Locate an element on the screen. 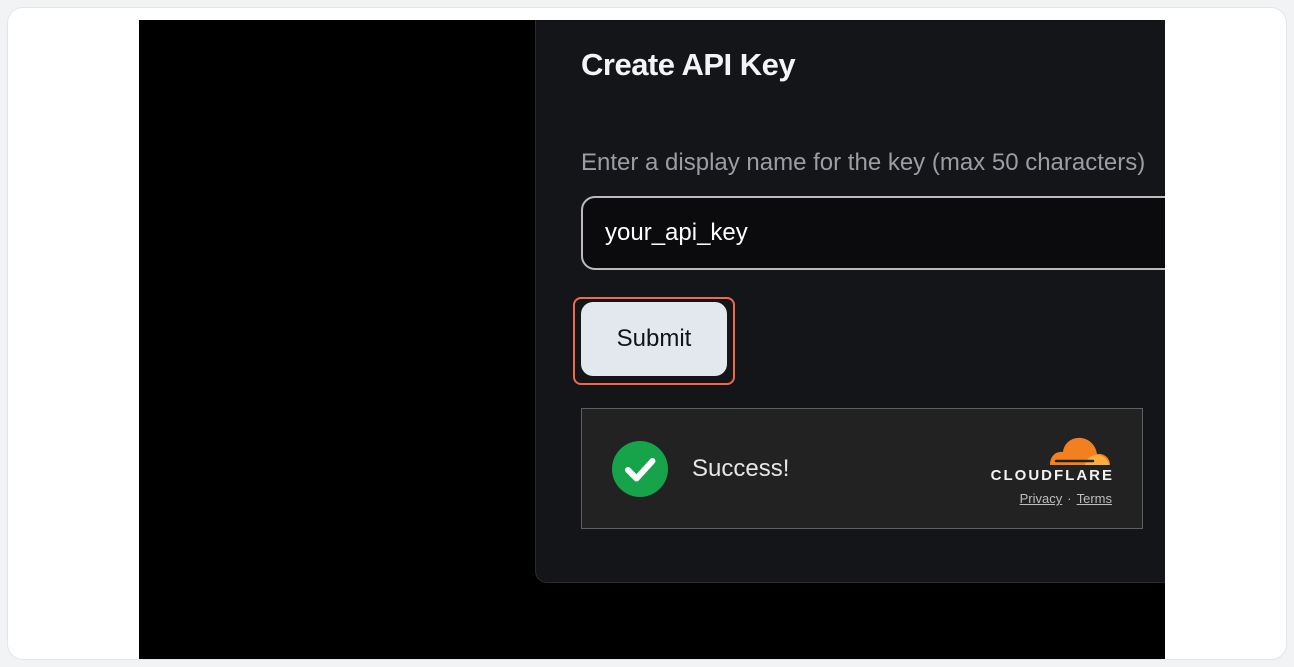 This screenshot has height=667, width=1294. cloudflare-cloud-icon is located at coordinates (1080, 451).